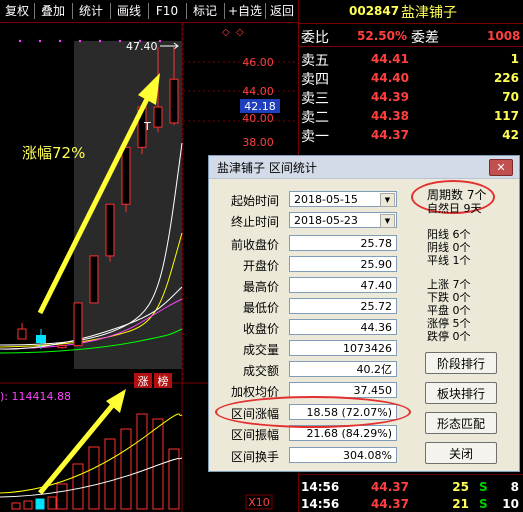 This screenshot has height=512, width=523. Describe the element at coordinates (343, 348) in the screenshot. I see `stat-value: 1073426` at that location.